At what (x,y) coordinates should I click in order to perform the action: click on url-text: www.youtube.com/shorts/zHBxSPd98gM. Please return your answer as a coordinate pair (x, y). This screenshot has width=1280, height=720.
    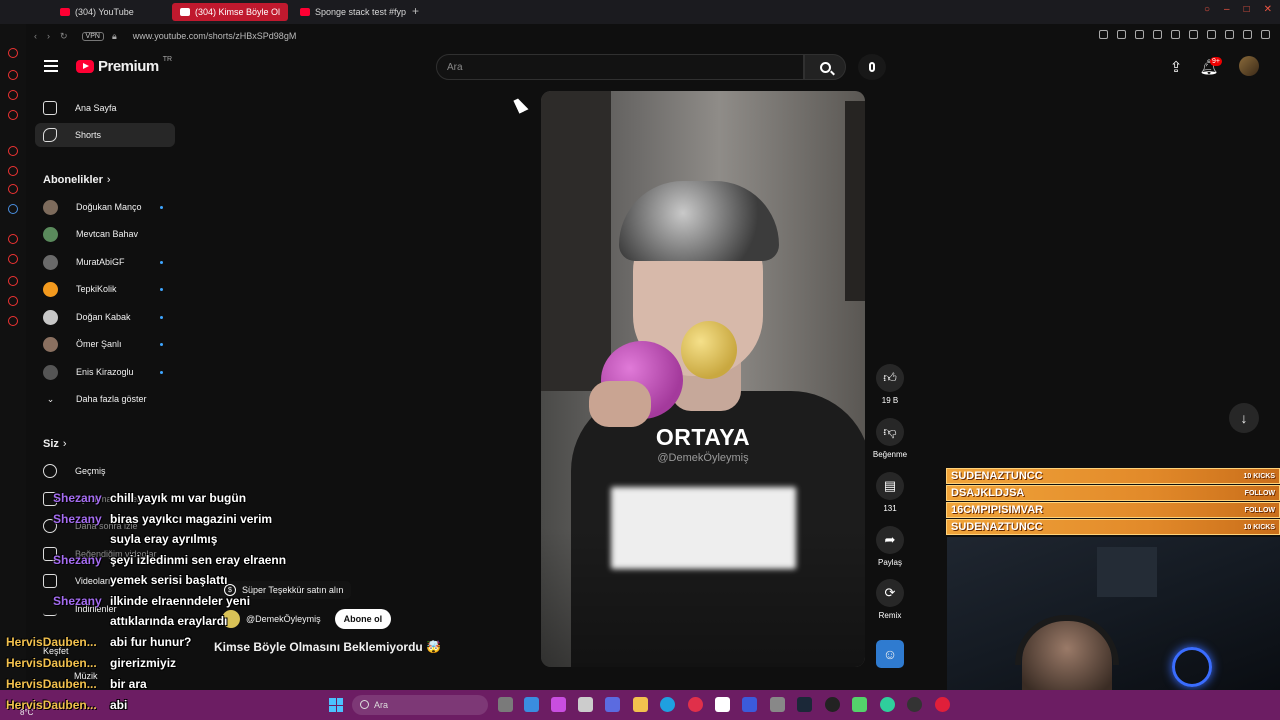
    Looking at the image, I should click on (215, 36).